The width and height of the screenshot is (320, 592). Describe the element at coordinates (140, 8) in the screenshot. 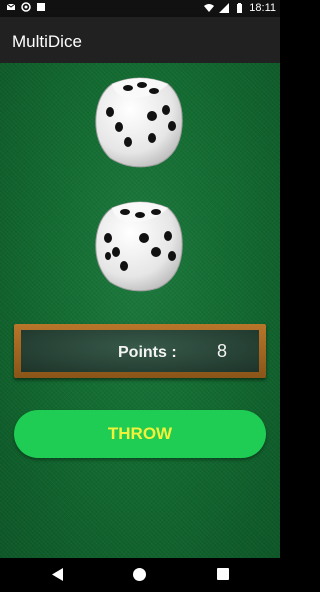

I see `status-bar: 18:11` at that location.